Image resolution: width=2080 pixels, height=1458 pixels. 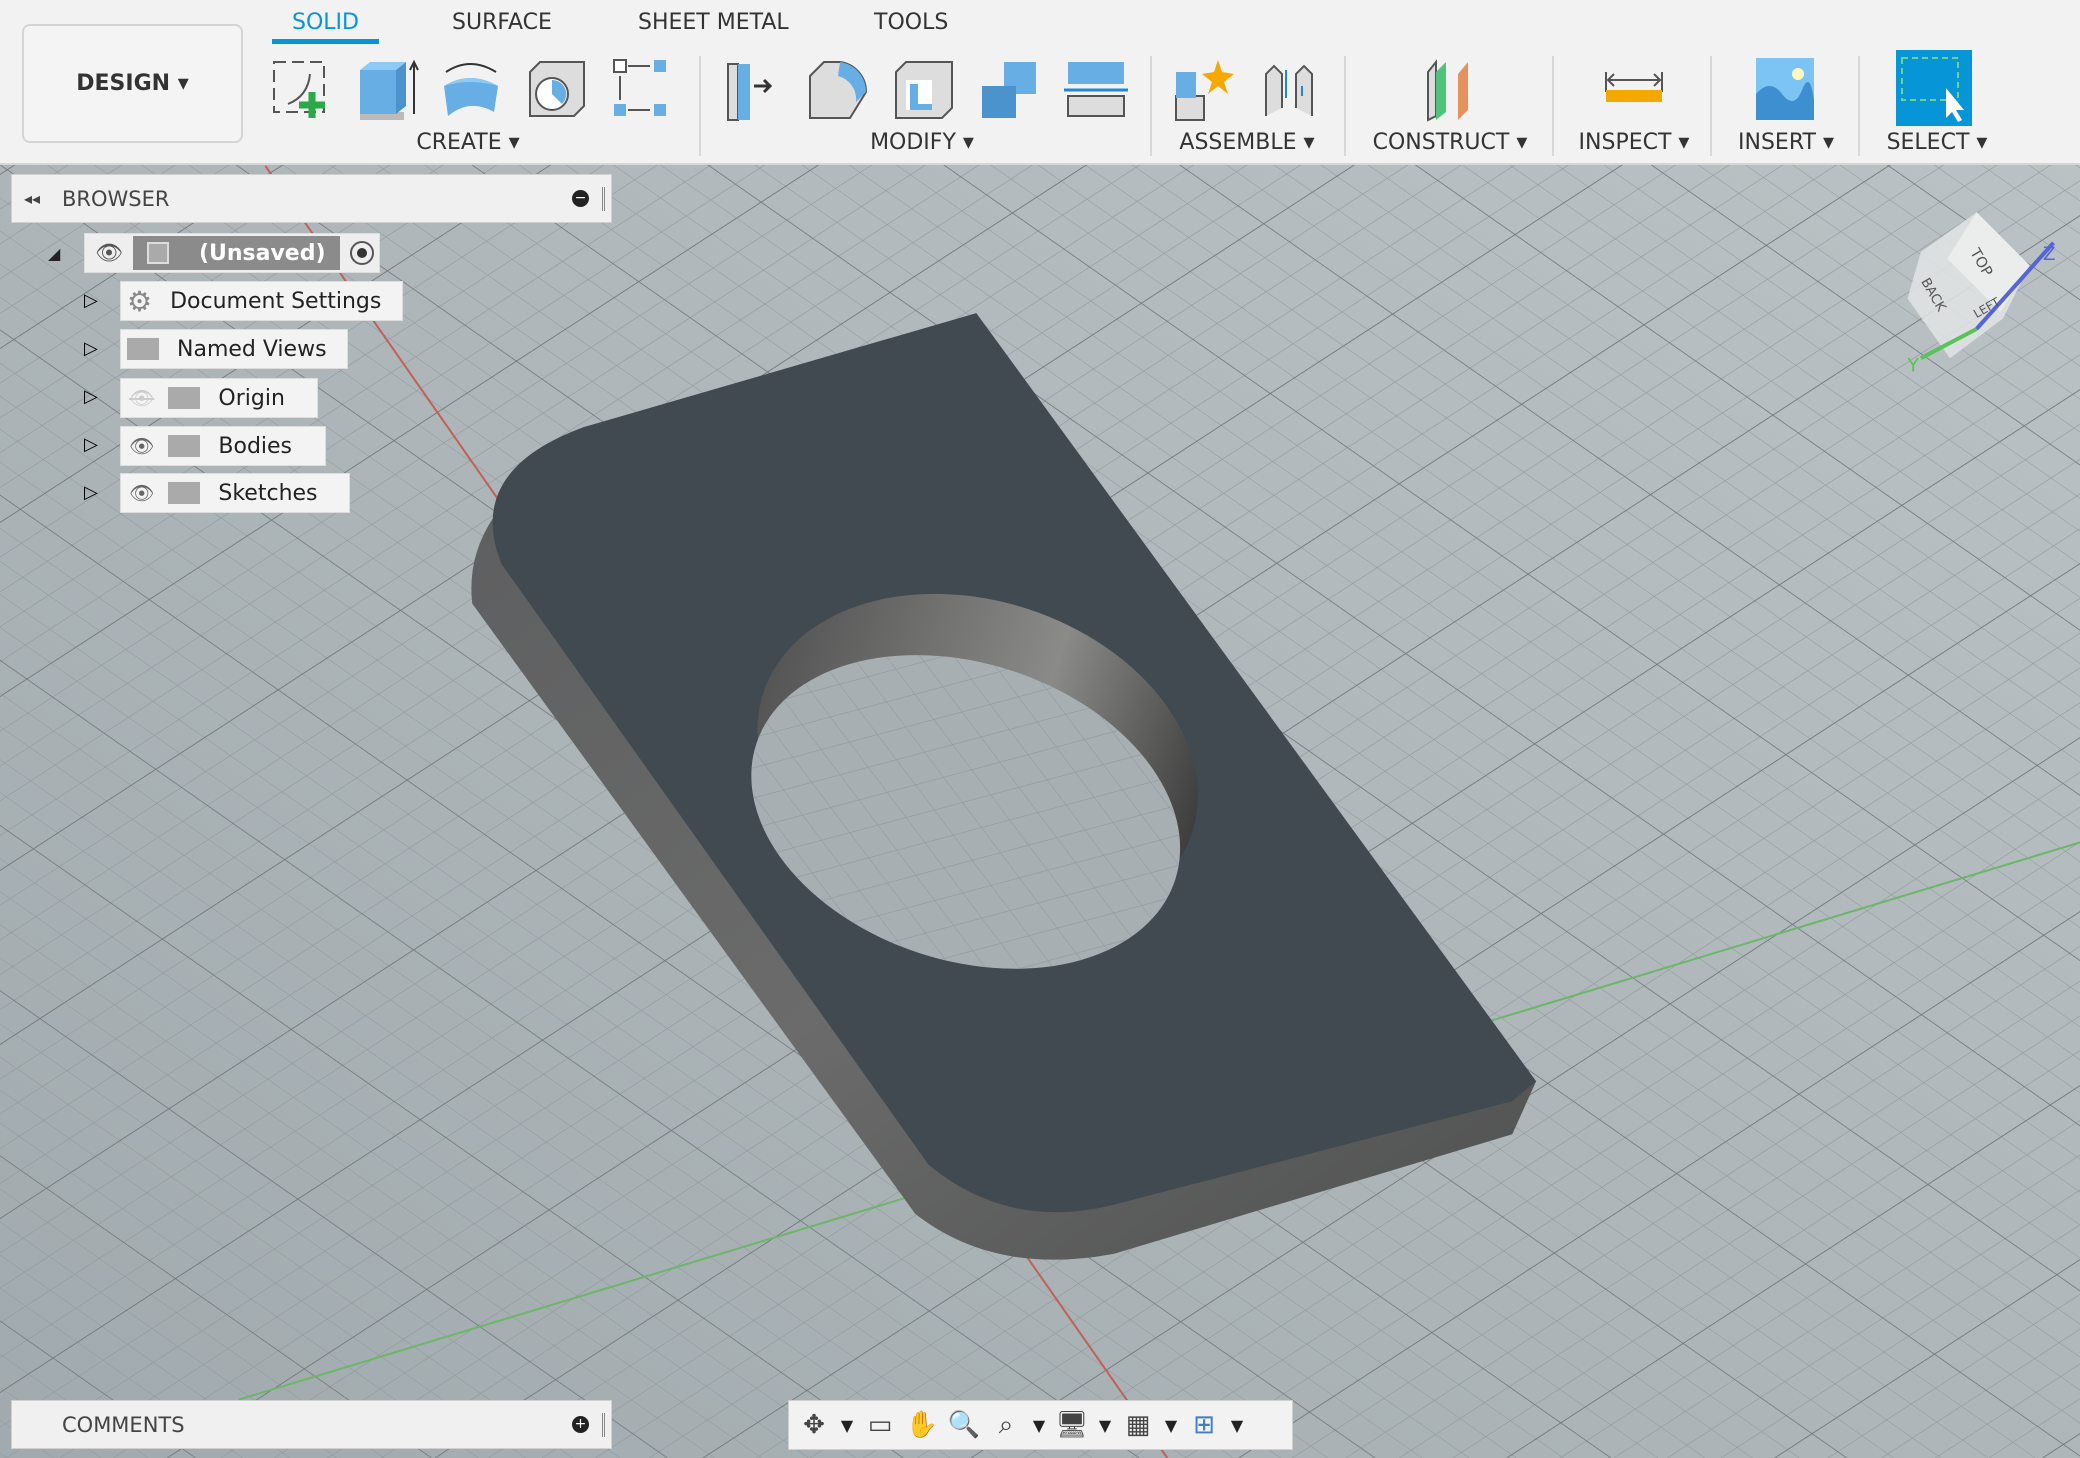 What do you see at coordinates (580, 1424) in the screenshot?
I see `add-comment-icon: +` at bounding box center [580, 1424].